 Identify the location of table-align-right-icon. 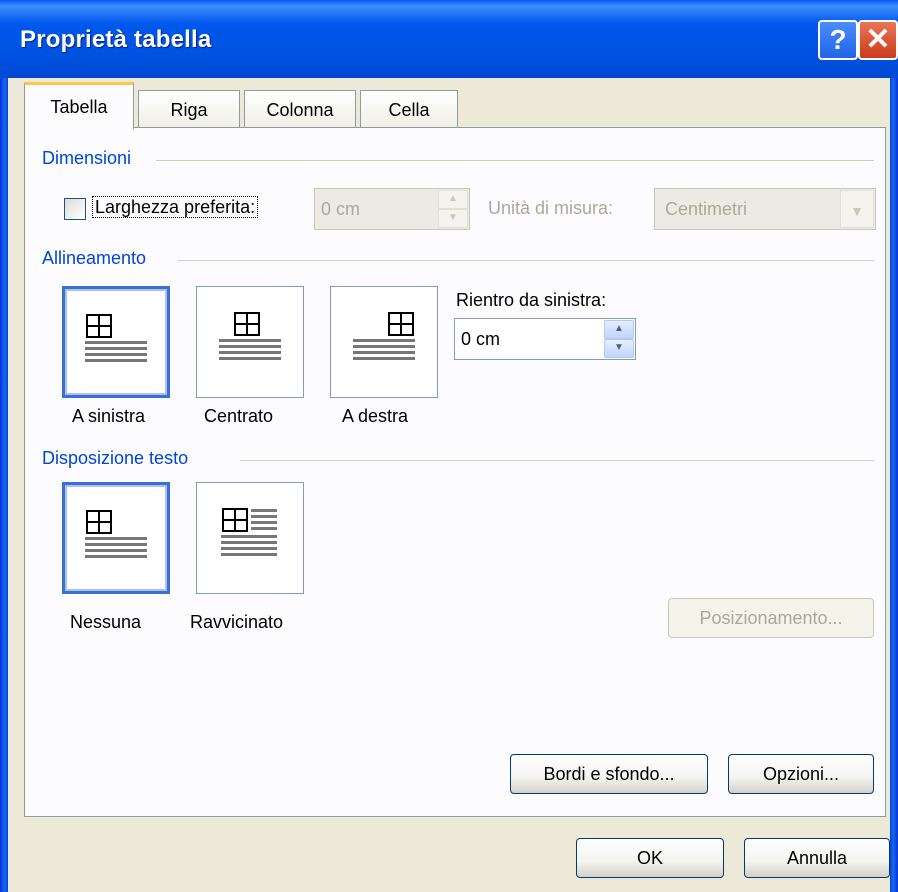
(384, 336).